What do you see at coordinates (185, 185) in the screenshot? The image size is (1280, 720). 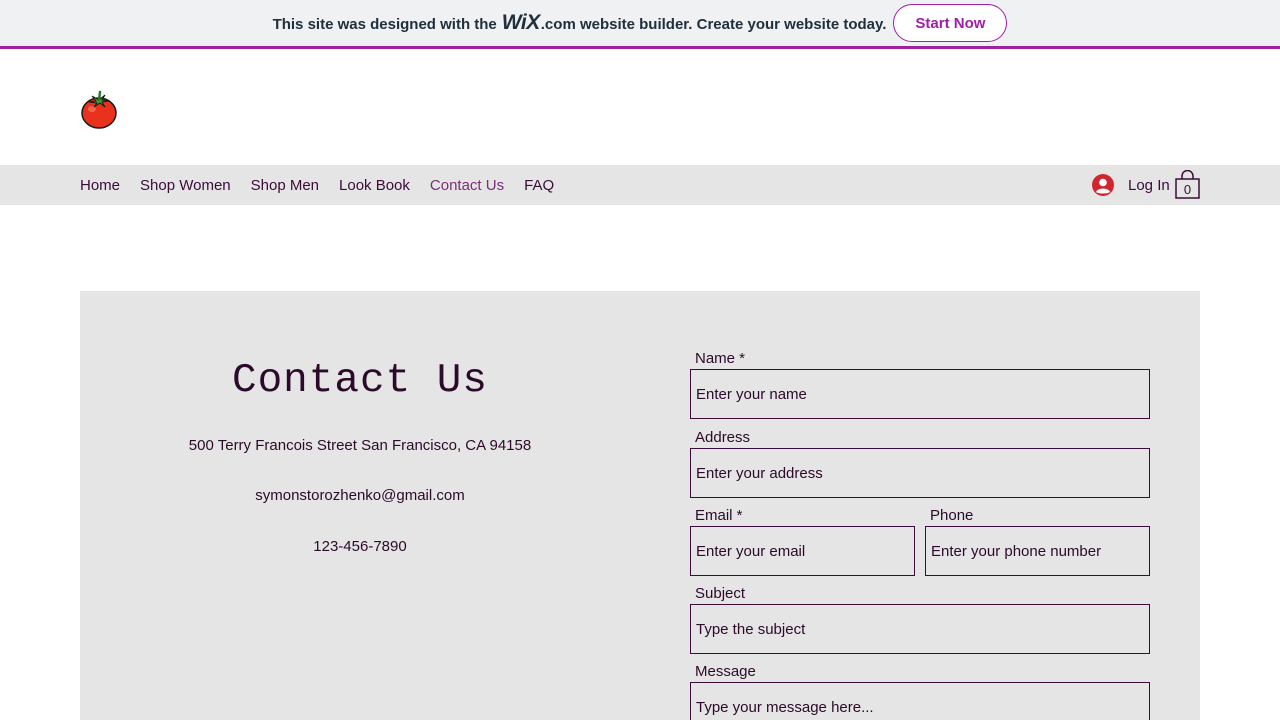 I see `nav-item-shop-women: Shop Women` at bounding box center [185, 185].